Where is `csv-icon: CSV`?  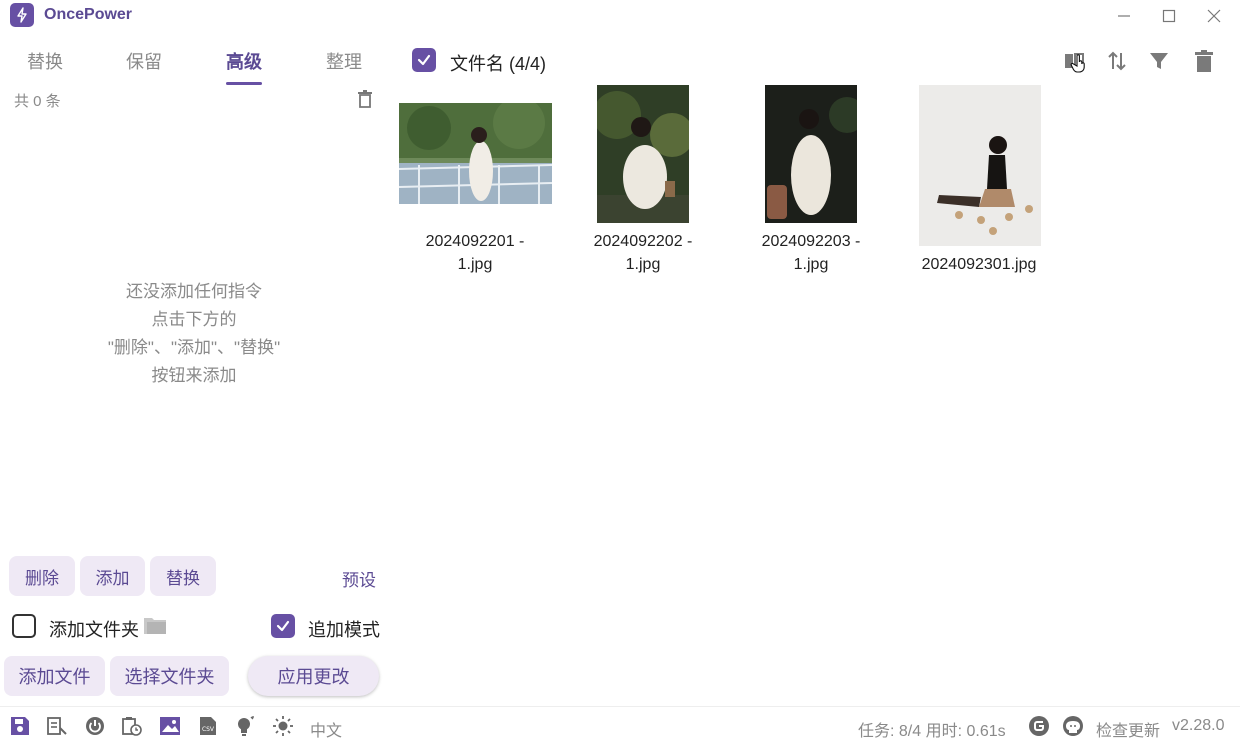
csv-icon: CSV is located at coordinates (208, 726).